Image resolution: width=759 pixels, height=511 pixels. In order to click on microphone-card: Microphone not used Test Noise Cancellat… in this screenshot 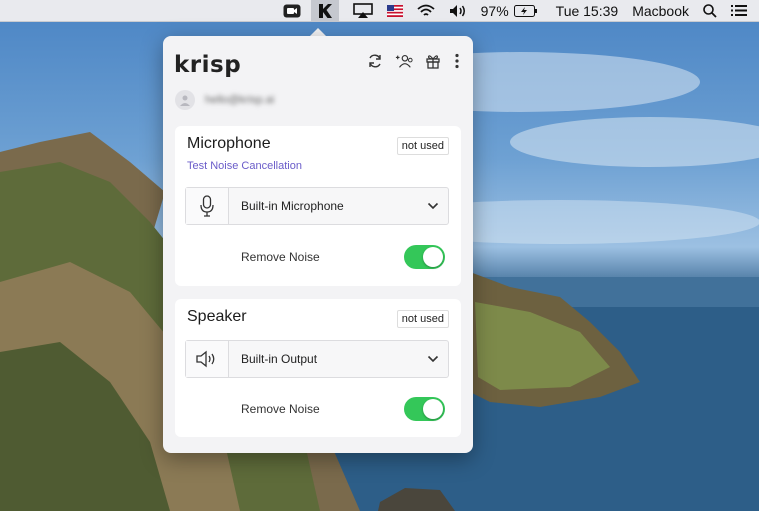, I will do `click(318, 206)`.